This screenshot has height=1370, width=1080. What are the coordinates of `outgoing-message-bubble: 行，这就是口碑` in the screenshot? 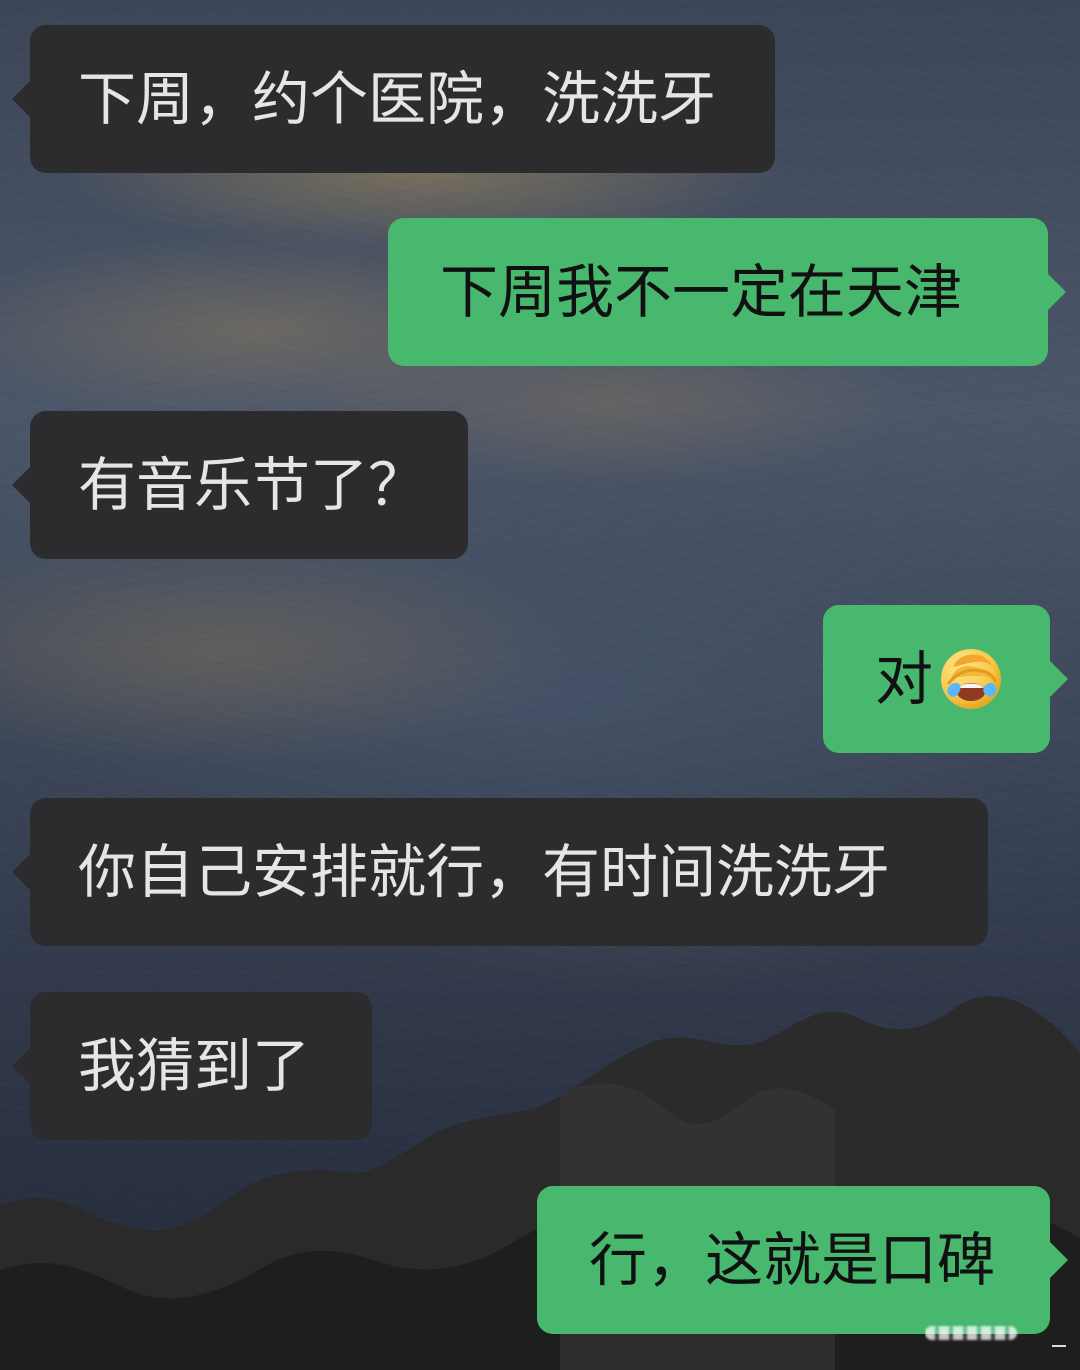 It's located at (802, 1260).